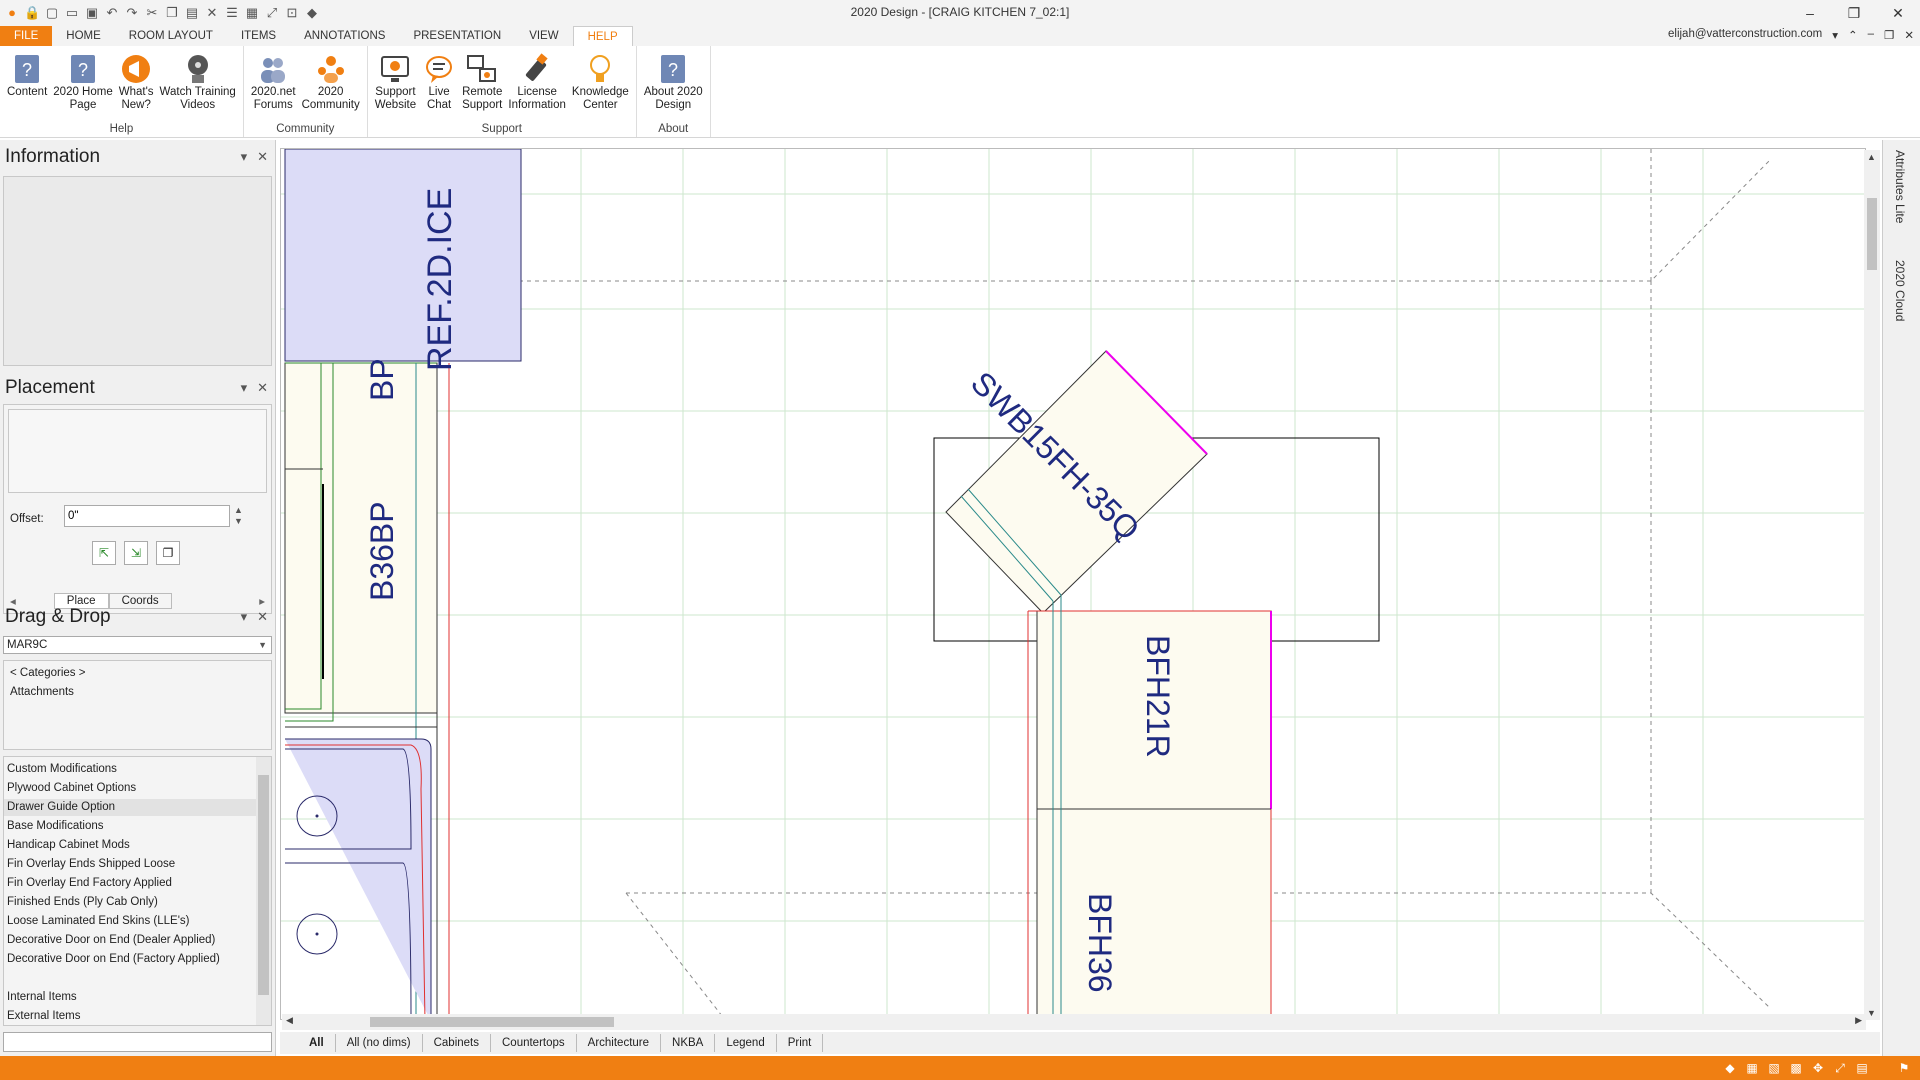 This screenshot has width=1920, height=1080. What do you see at coordinates (130, 826) in the screenshot?
I see `list-item: Base Modifications` at bounding box center [130, 826].